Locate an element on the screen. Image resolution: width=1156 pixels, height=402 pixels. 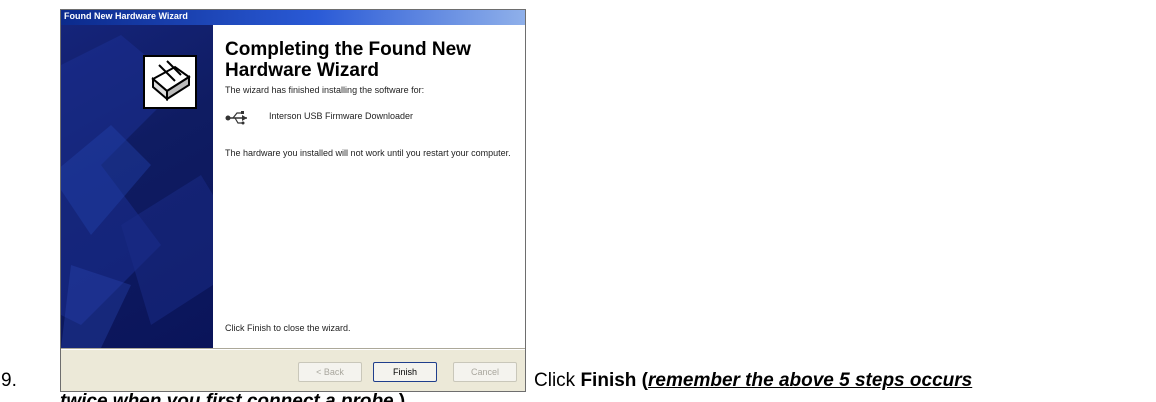
button-divider is located at coordinates (293, 349).